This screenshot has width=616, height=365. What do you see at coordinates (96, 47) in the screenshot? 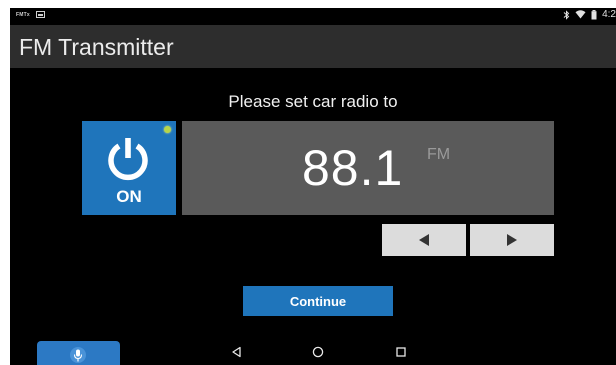
I see `app-title: FM Transmitter` at bounding box center [96, 47].